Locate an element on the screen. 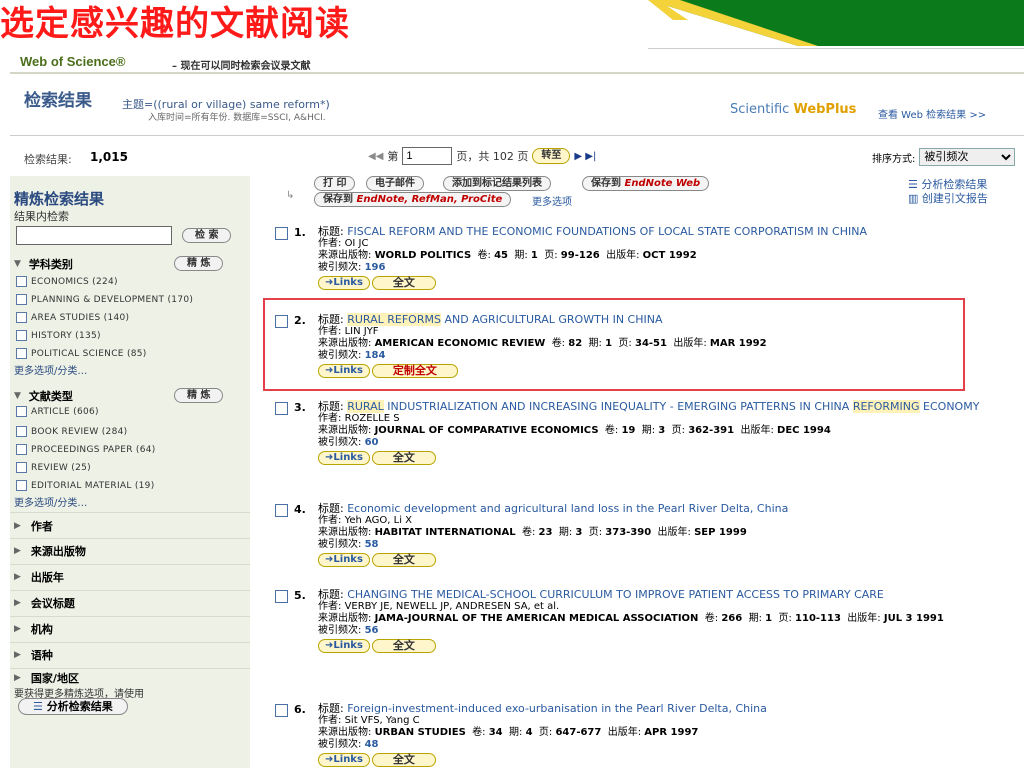 This screenshot has height=768, width=1024. webplus-logo: Scientific WebPlus is located at coordinates (793, 109).